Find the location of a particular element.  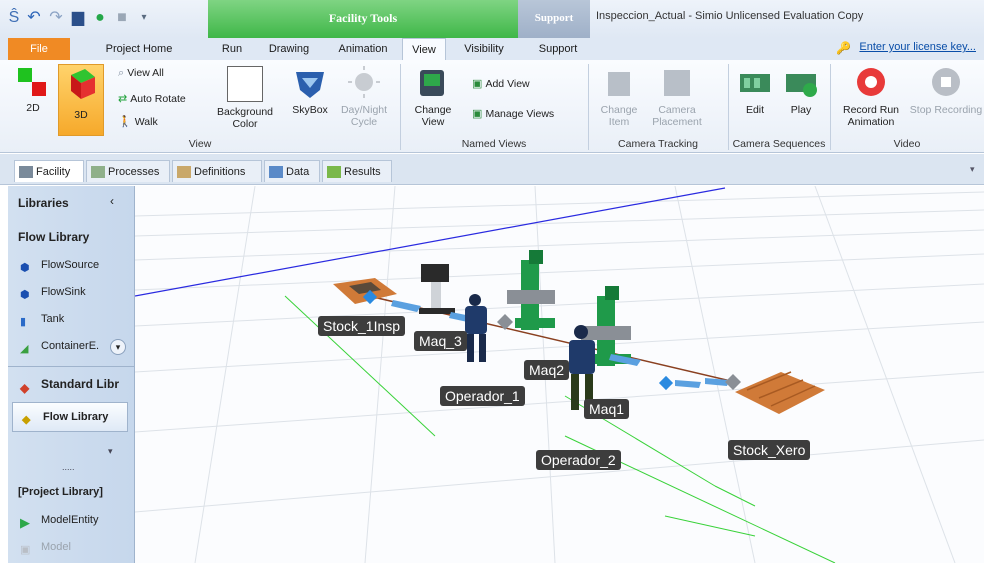

tab-run: Run is located at coordinates (232, 49).